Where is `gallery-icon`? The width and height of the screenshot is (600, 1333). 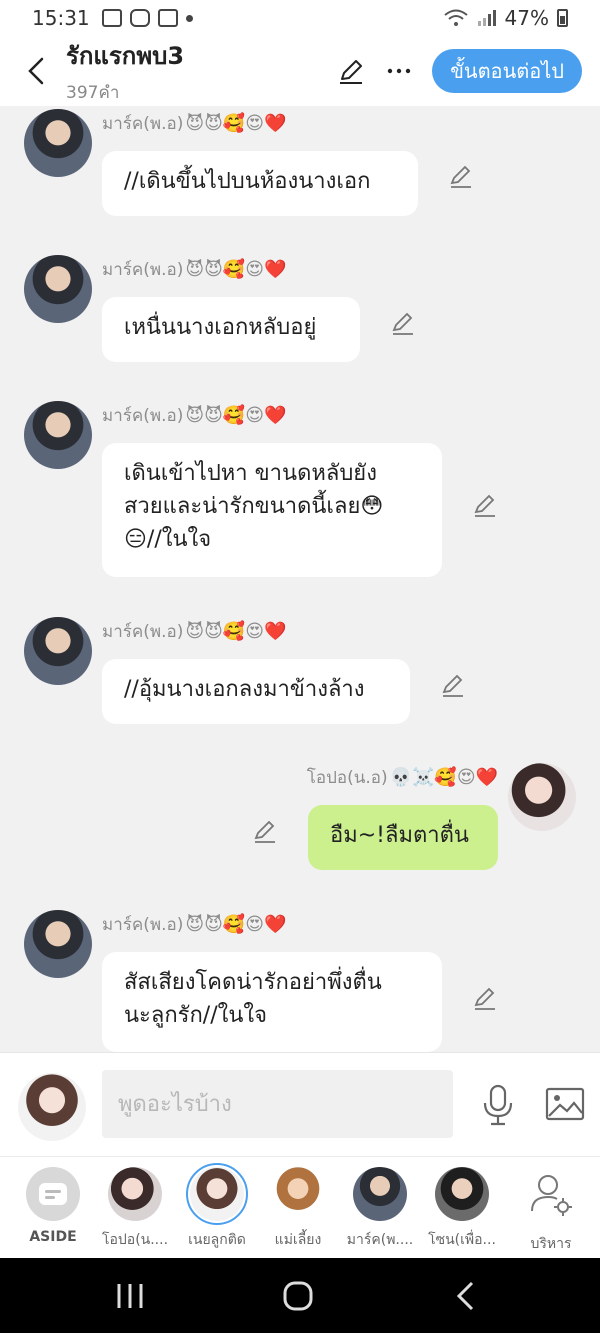
gallery-icon is located at coordinates (111, 18).